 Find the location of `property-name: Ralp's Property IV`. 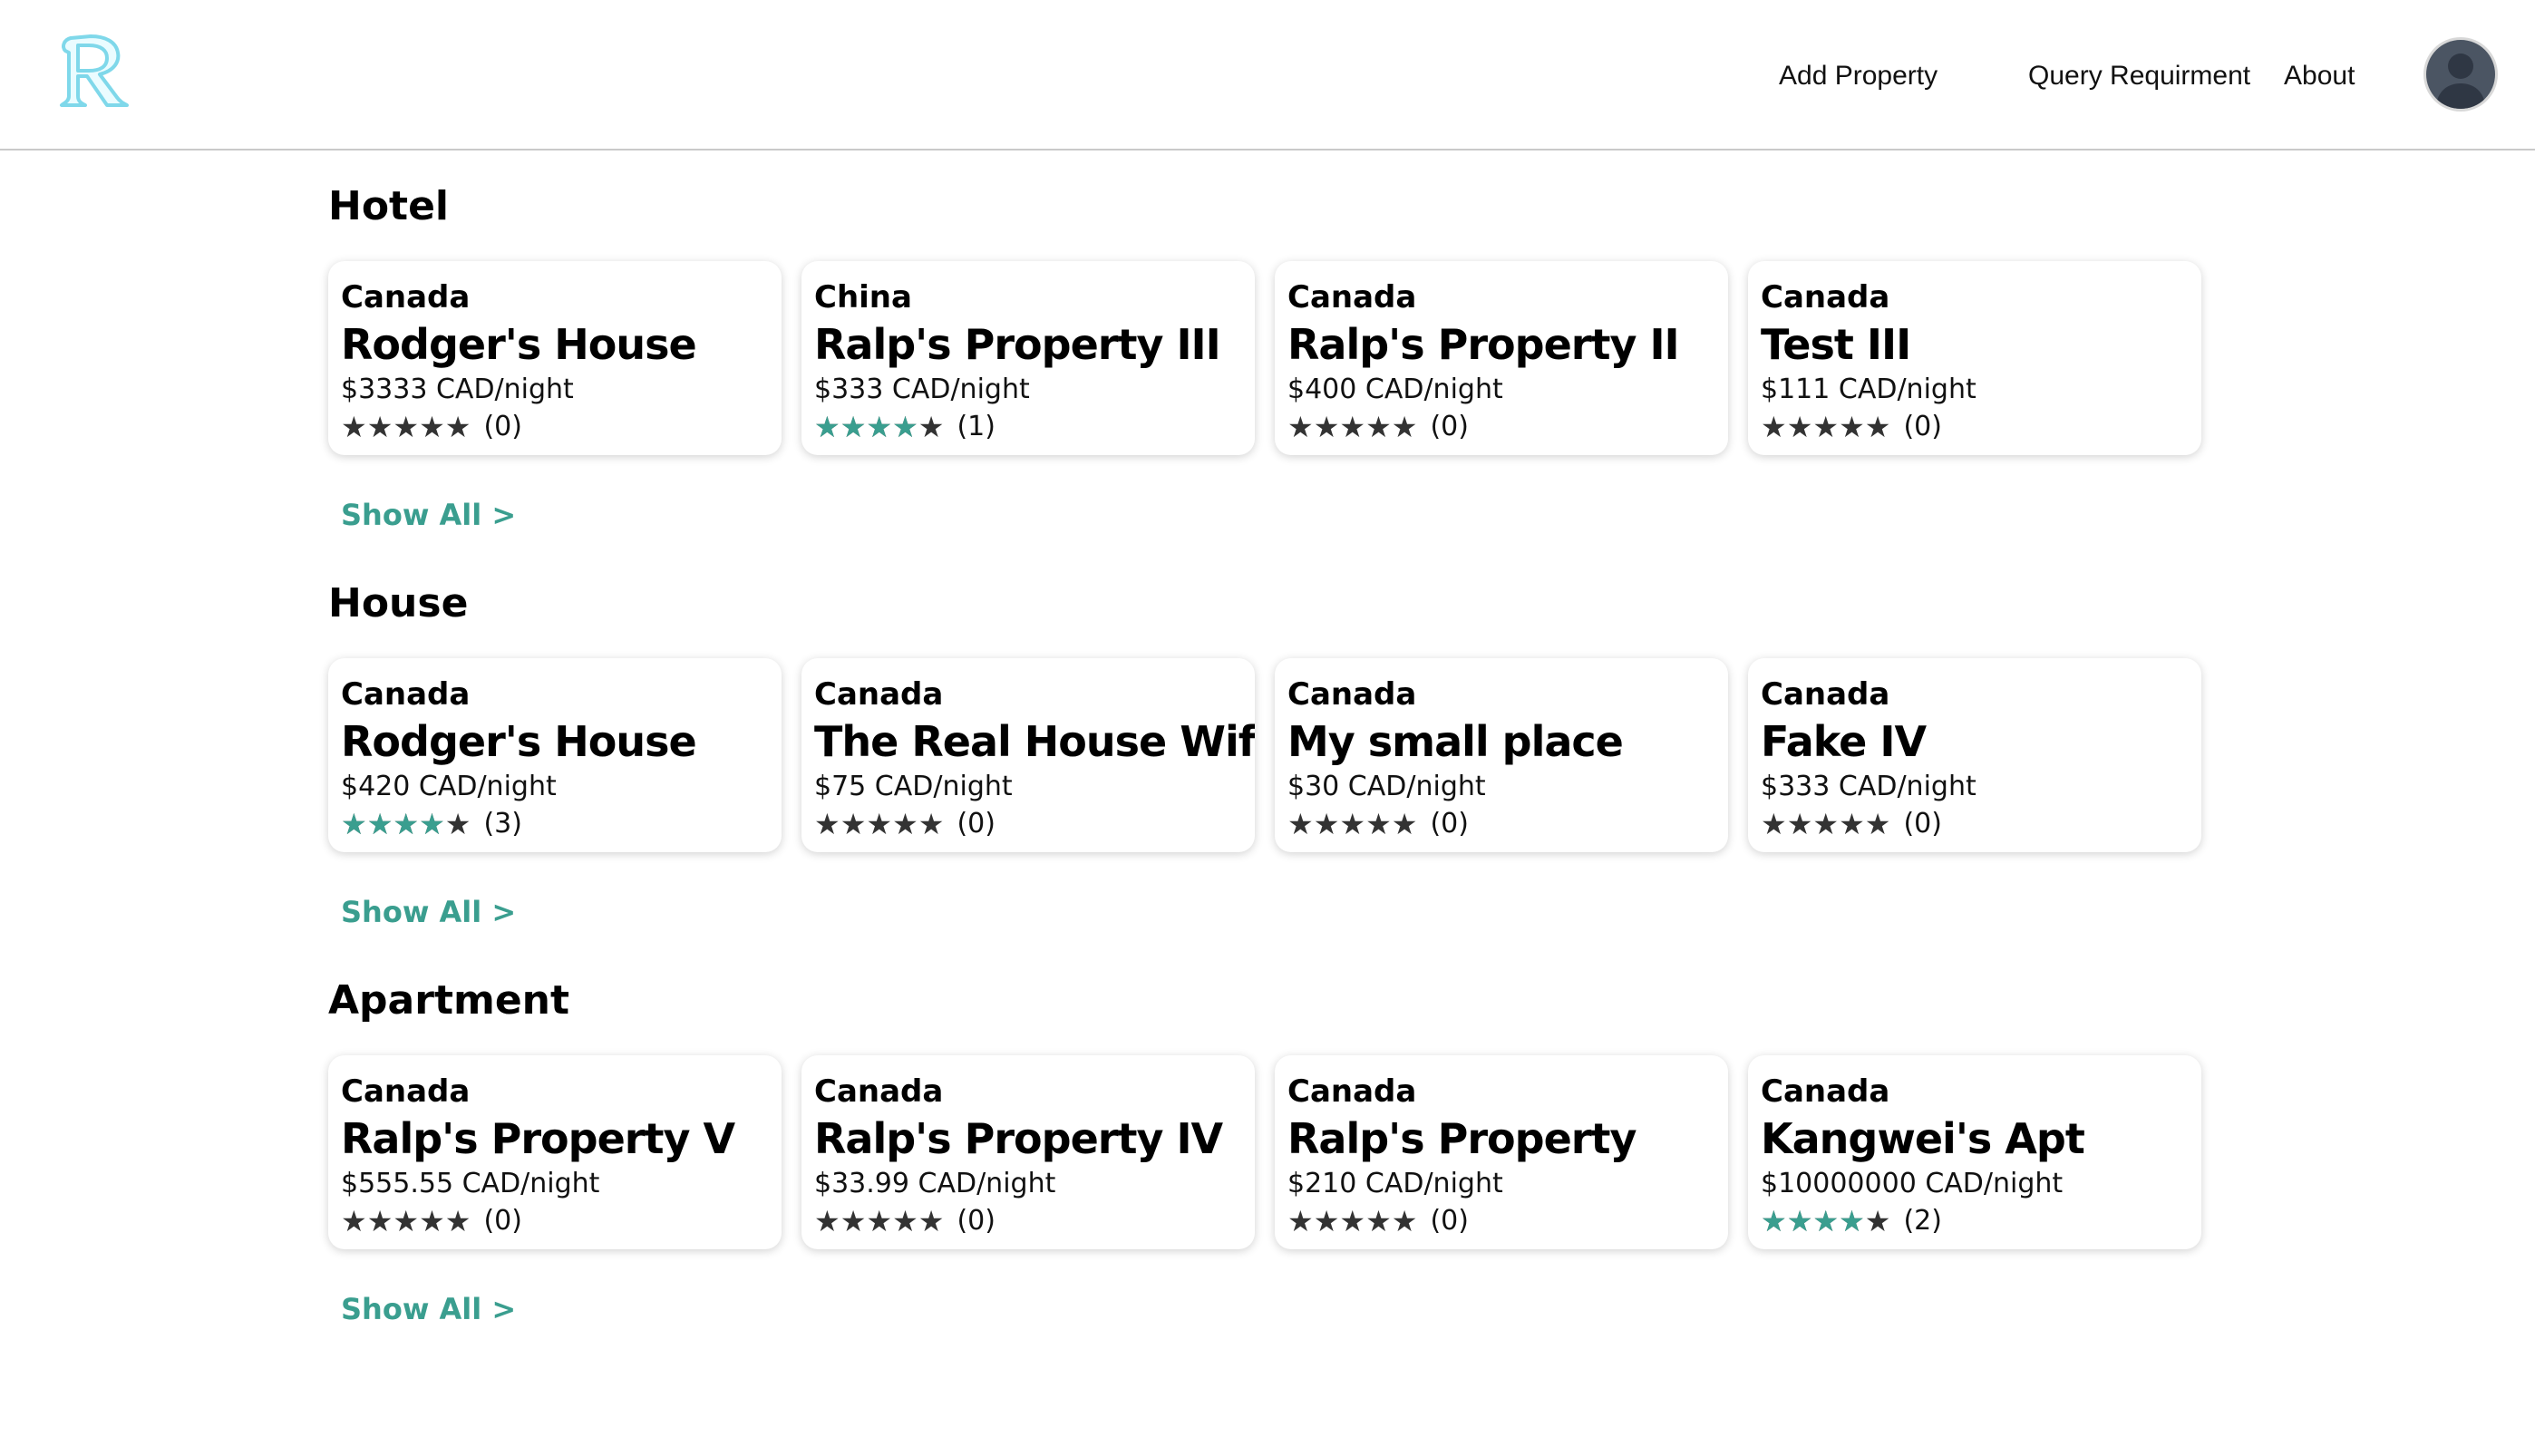

property-name: Ralp's Property IV is located at coordinates (1018, 1138).